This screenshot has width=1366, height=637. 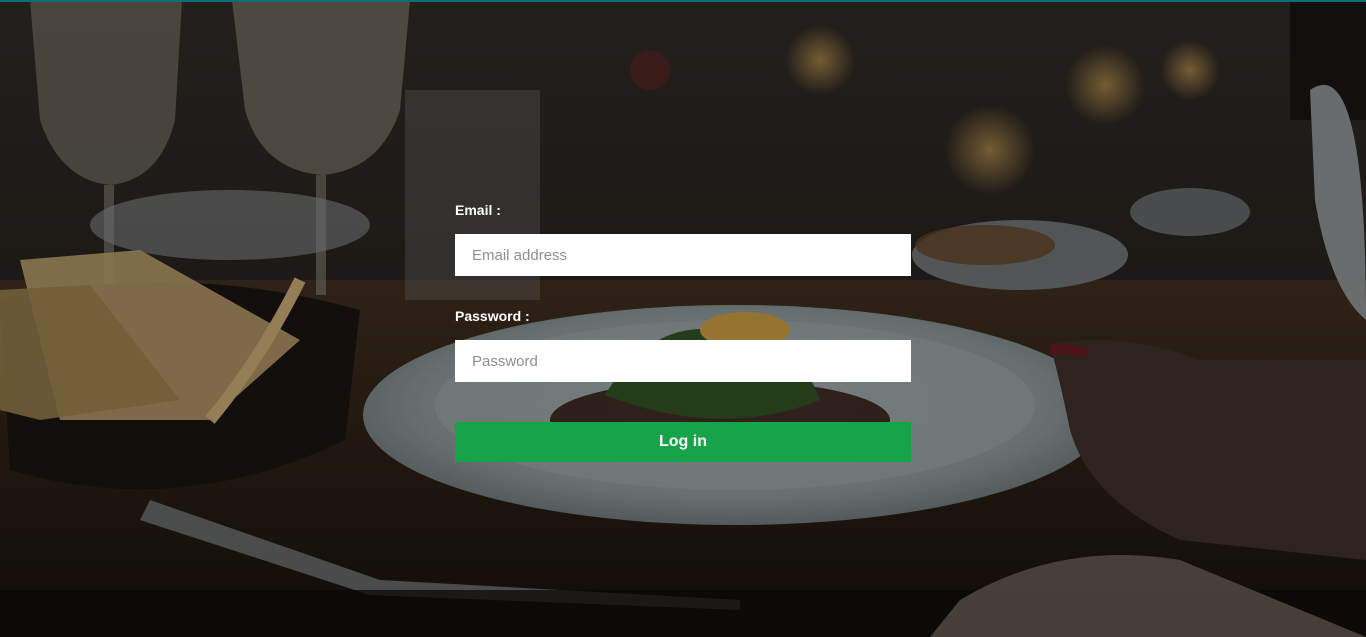 What do you see at coordinates (683, 442) in the screenshot?
I see `login-button: Log in` at bounding box center [683, 442].